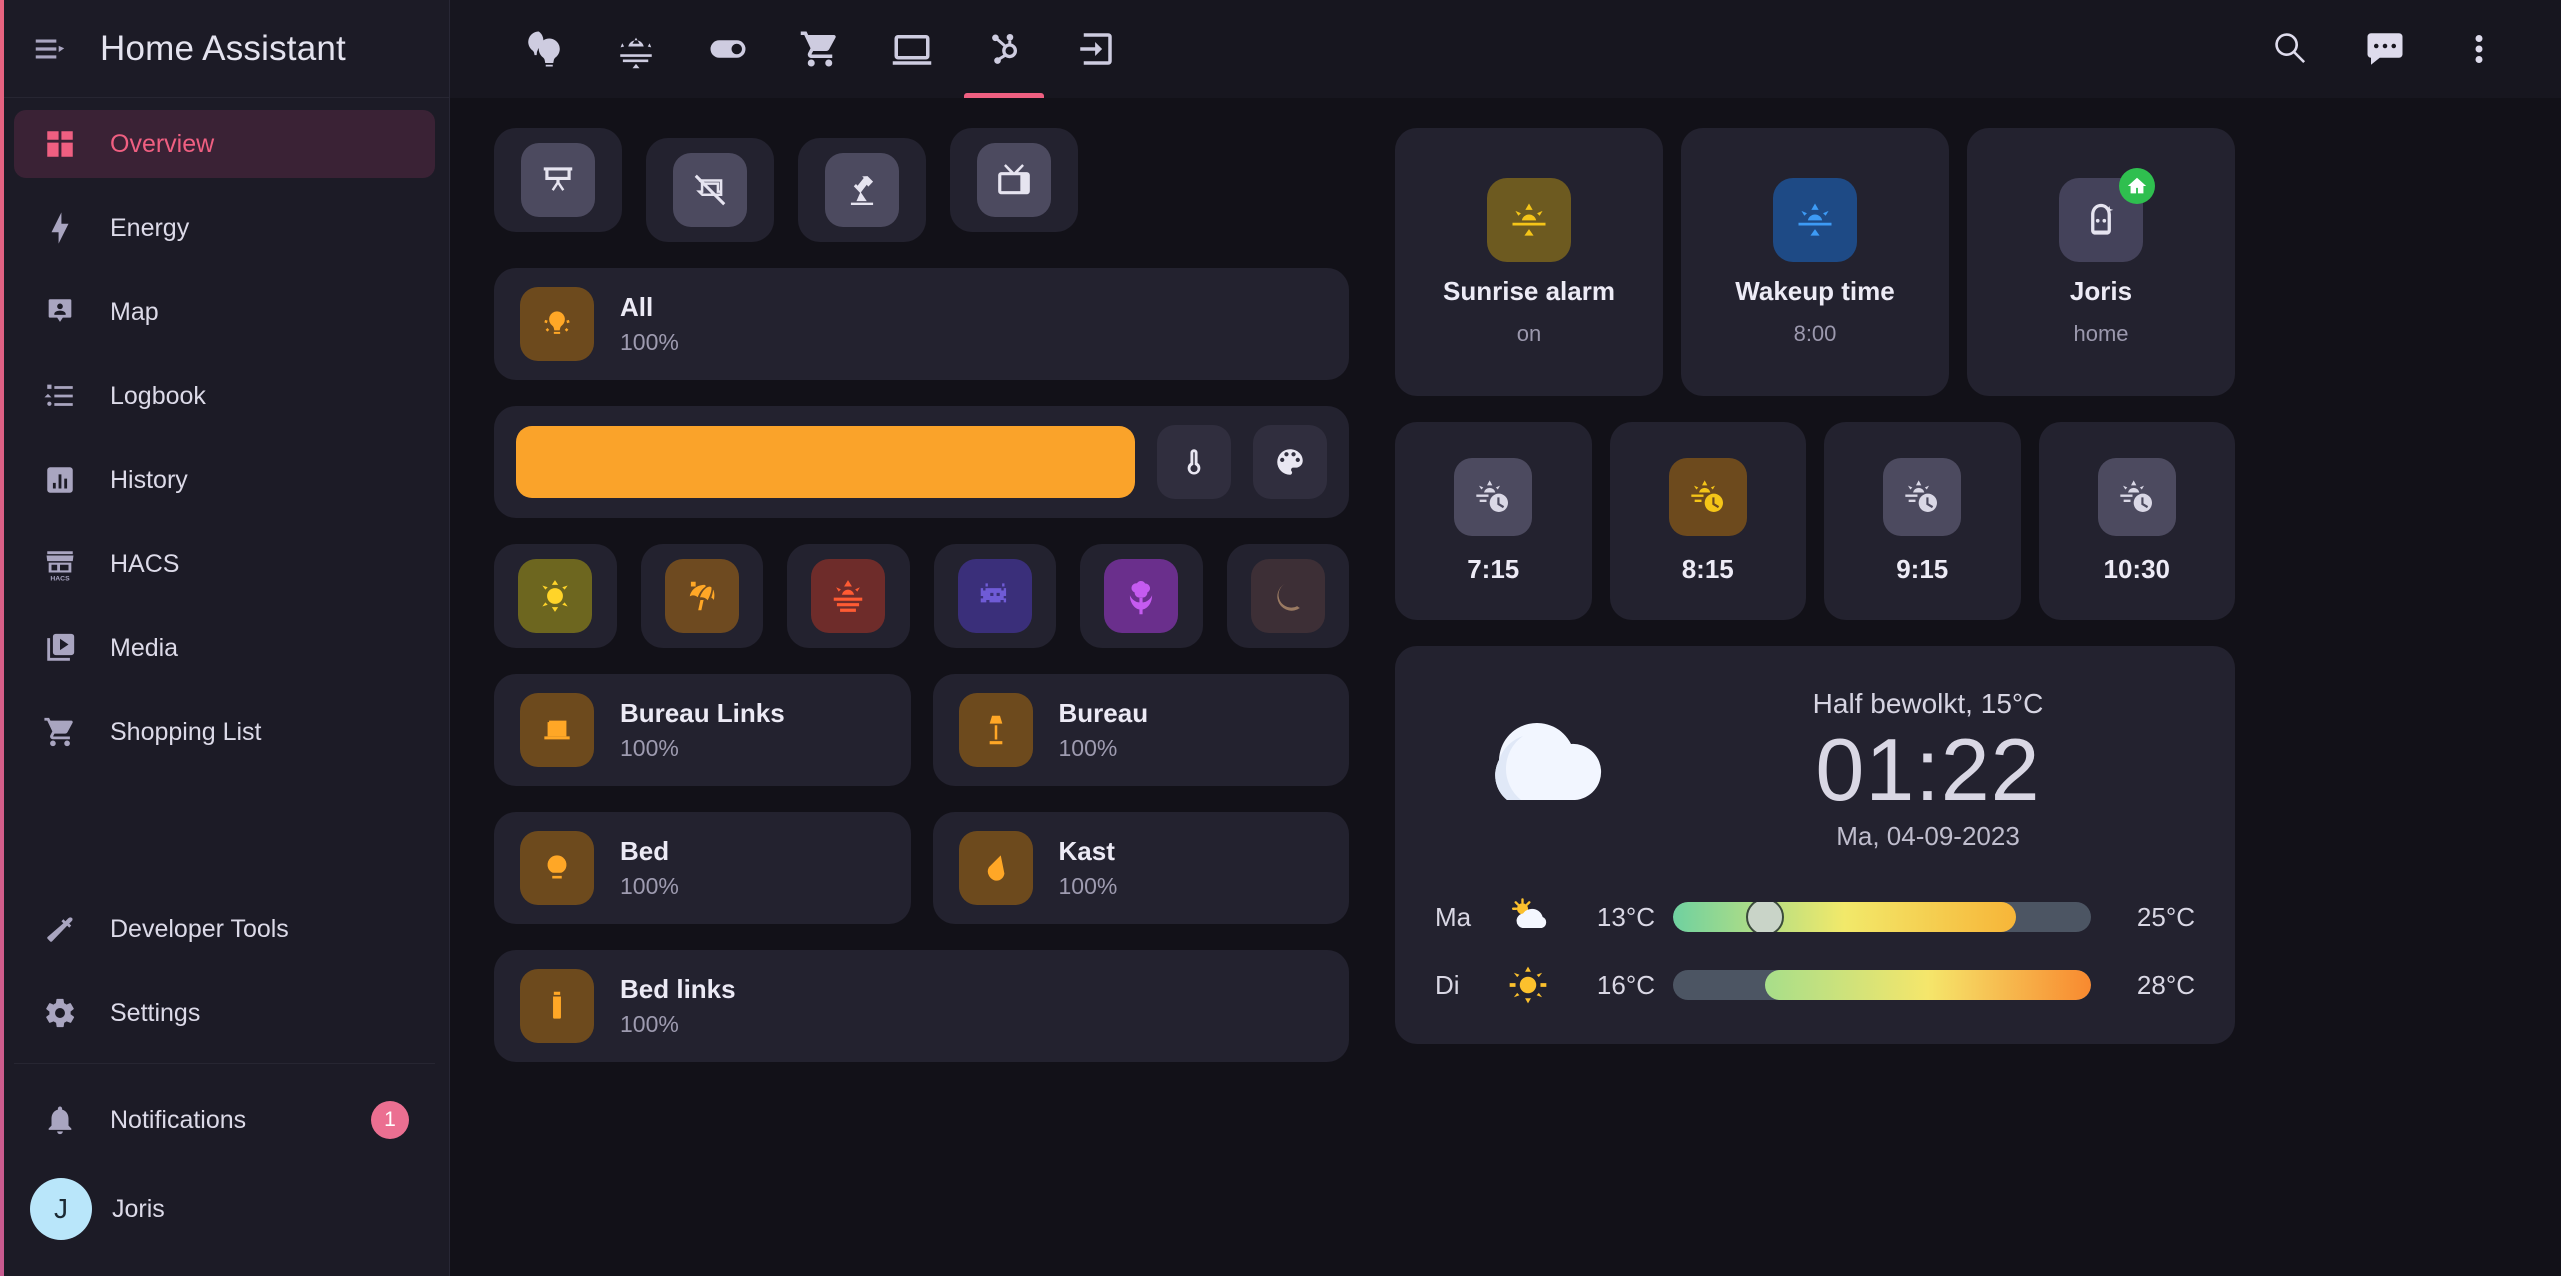  What do you see at coordinates (728, 49) in the screenshot?
I see `tab-switches` at bounding box center [728, 49].